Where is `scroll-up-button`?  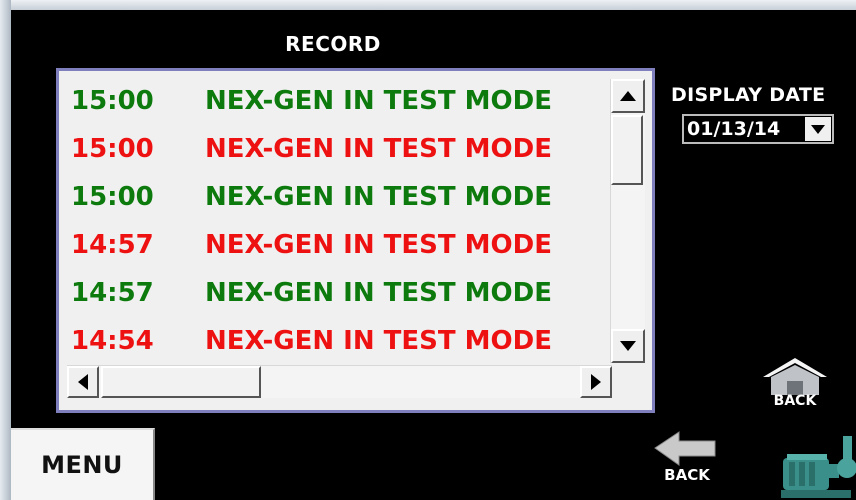
scroll-up-button is located at coordinates (628, 96).